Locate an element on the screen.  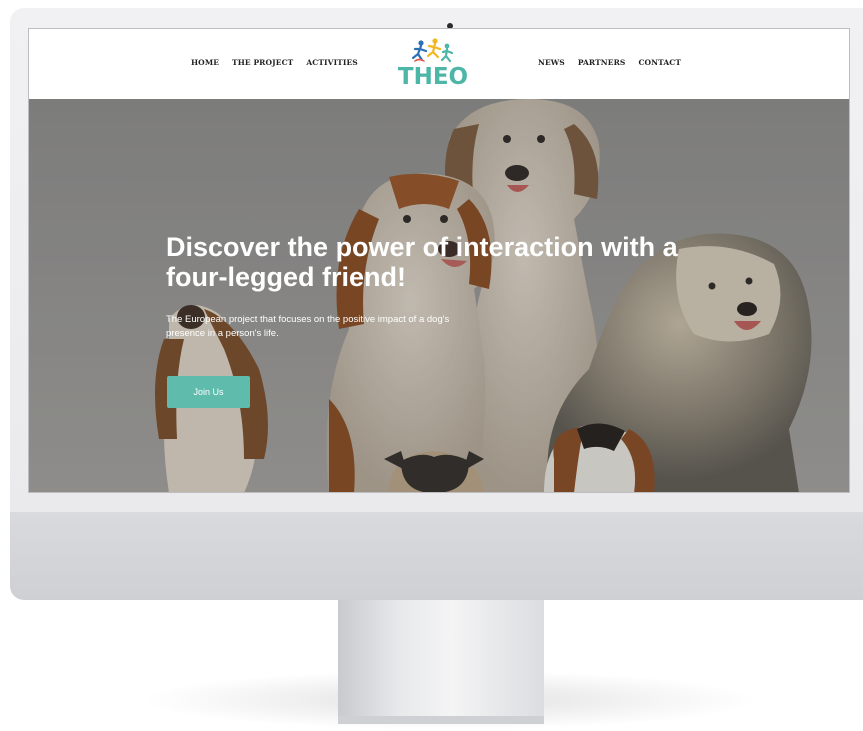
site-logo: THEO is located at coordinates (433, 64).